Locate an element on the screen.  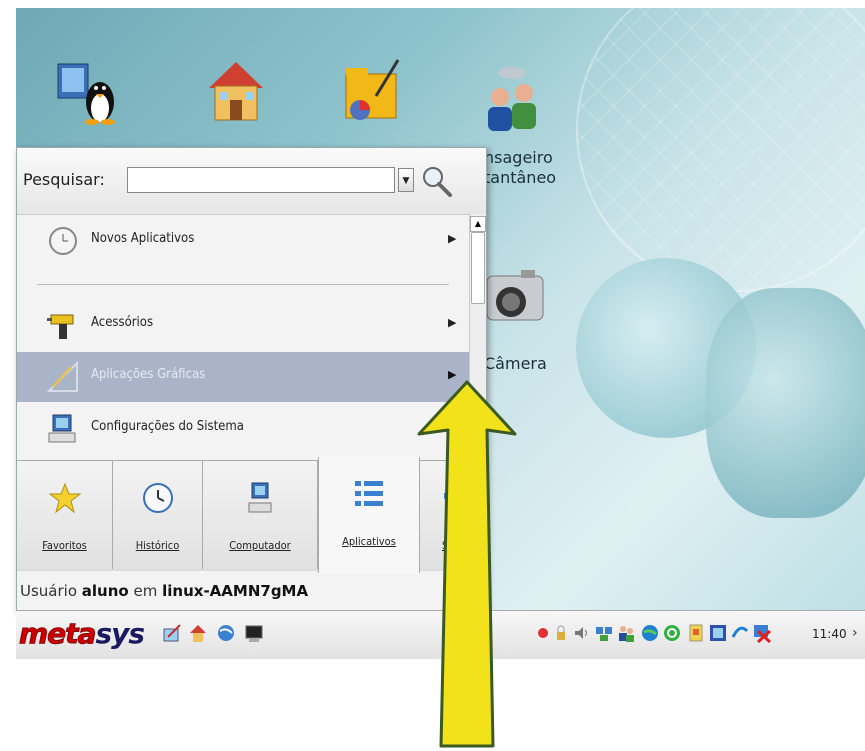
document-icon is located at coordinates (696, 633).